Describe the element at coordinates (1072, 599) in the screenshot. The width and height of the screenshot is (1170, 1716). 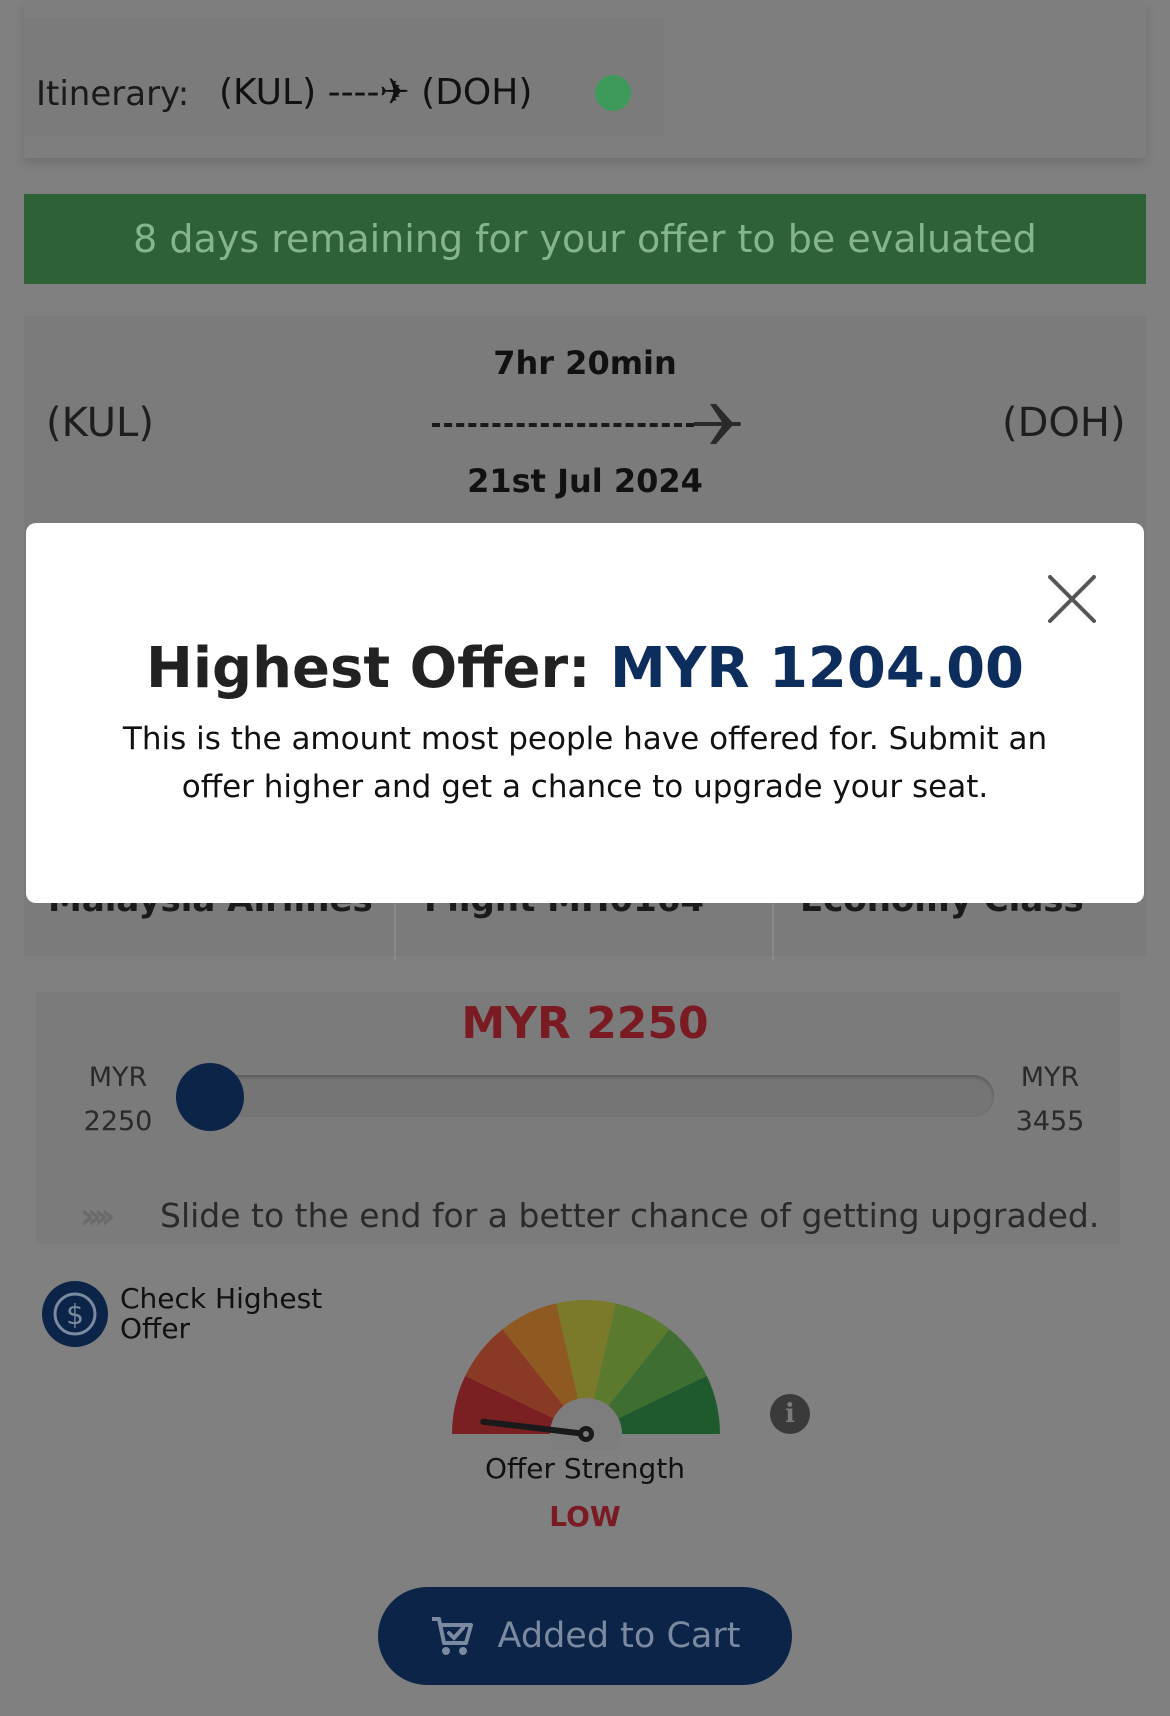
I see `close-icon` at that location.